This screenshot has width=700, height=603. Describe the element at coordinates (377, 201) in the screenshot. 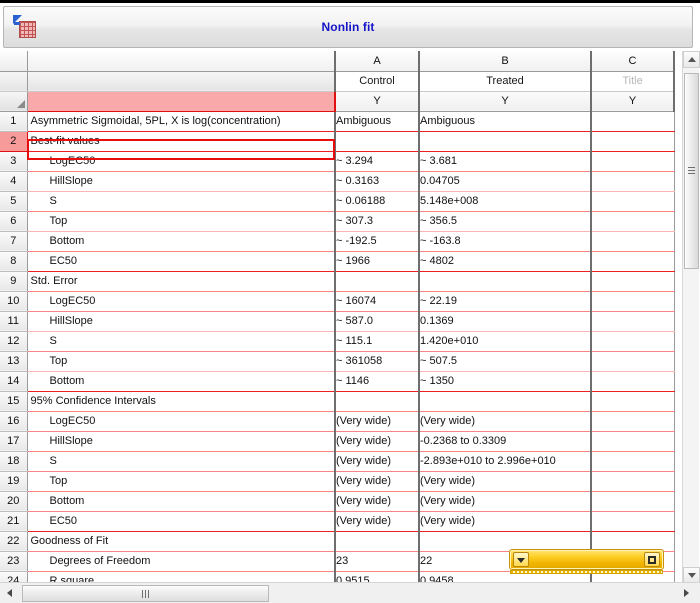

I see `cell-a-row-5: ~ 0.06188` at that location.